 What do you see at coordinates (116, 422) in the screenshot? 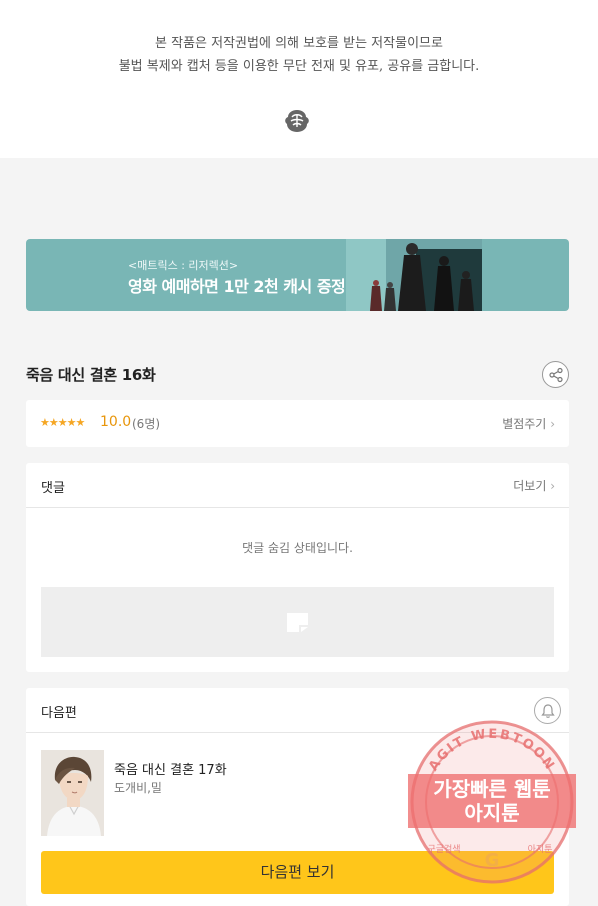
I see `rating-score: 10.0` at bounding box center [116, 422].